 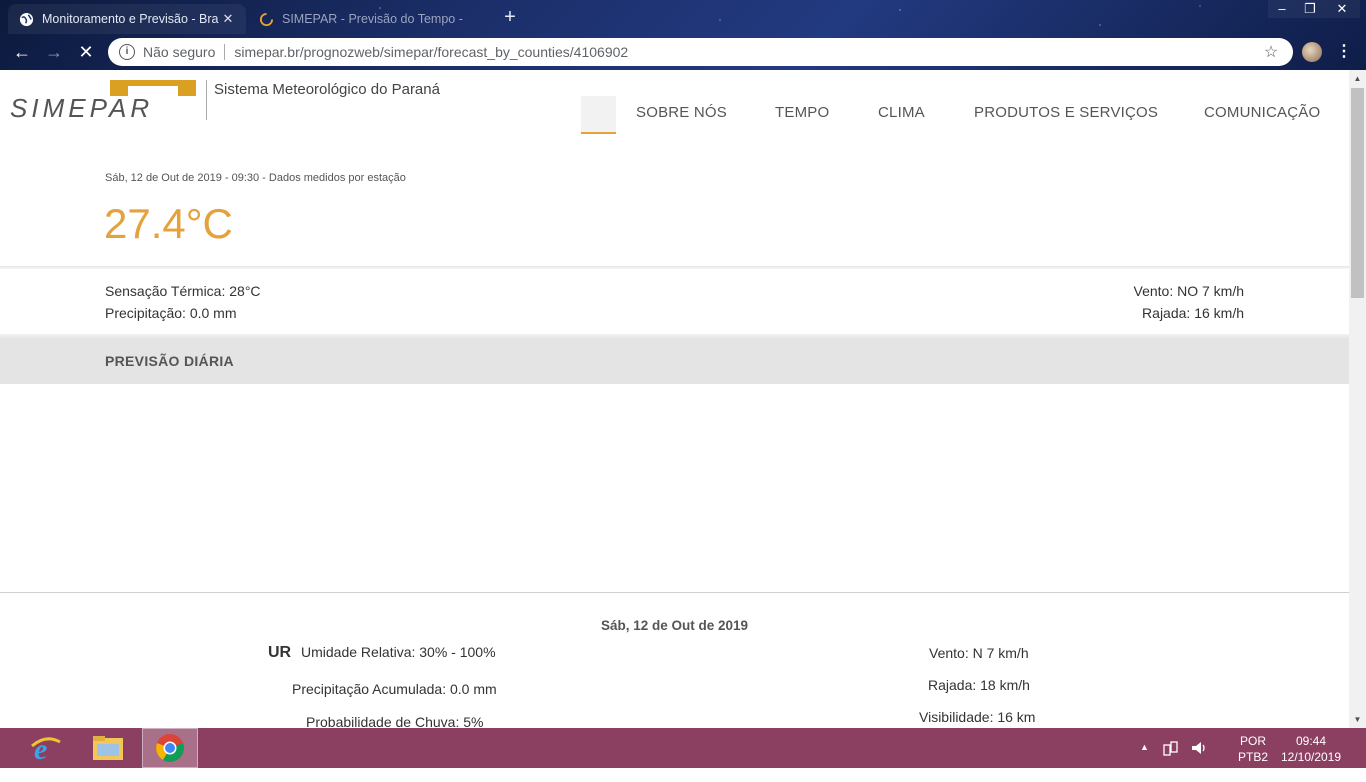 I want to click on new-tab-button: +, so click(x=510, y=18).